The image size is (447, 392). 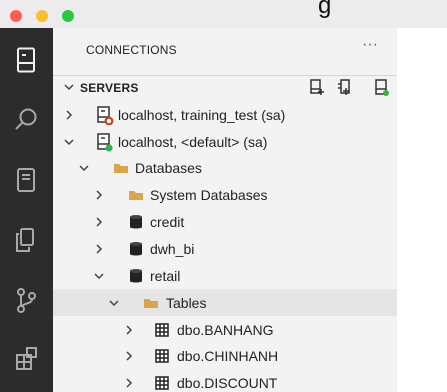 I want to click on new-connection-icon, so click(x=316, y=87).